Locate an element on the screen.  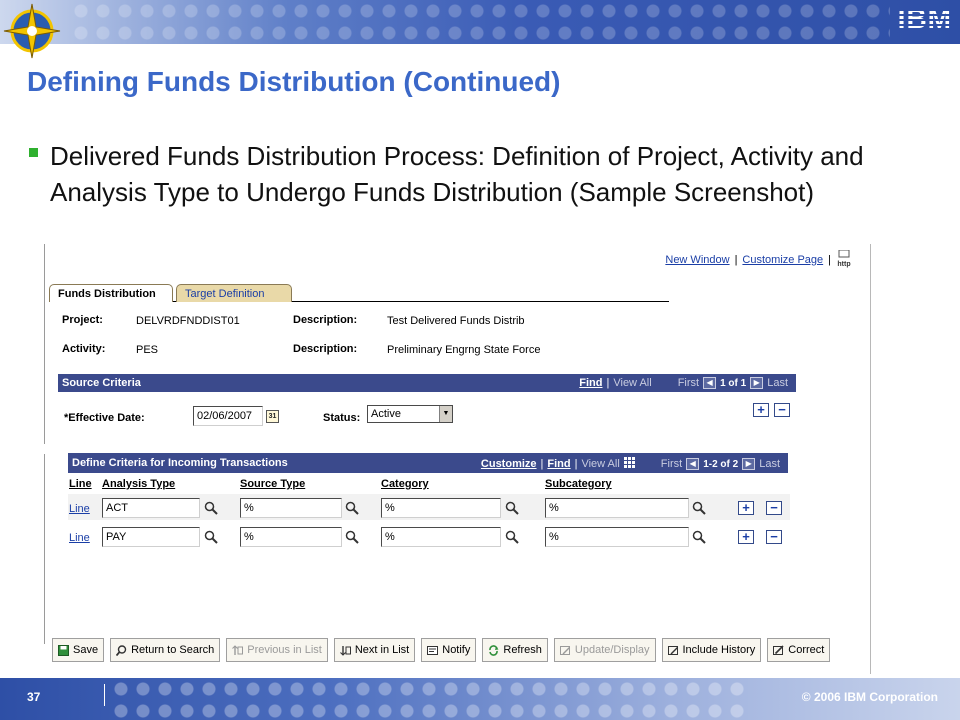
http-icon: http is located at coordinates (844, 259).